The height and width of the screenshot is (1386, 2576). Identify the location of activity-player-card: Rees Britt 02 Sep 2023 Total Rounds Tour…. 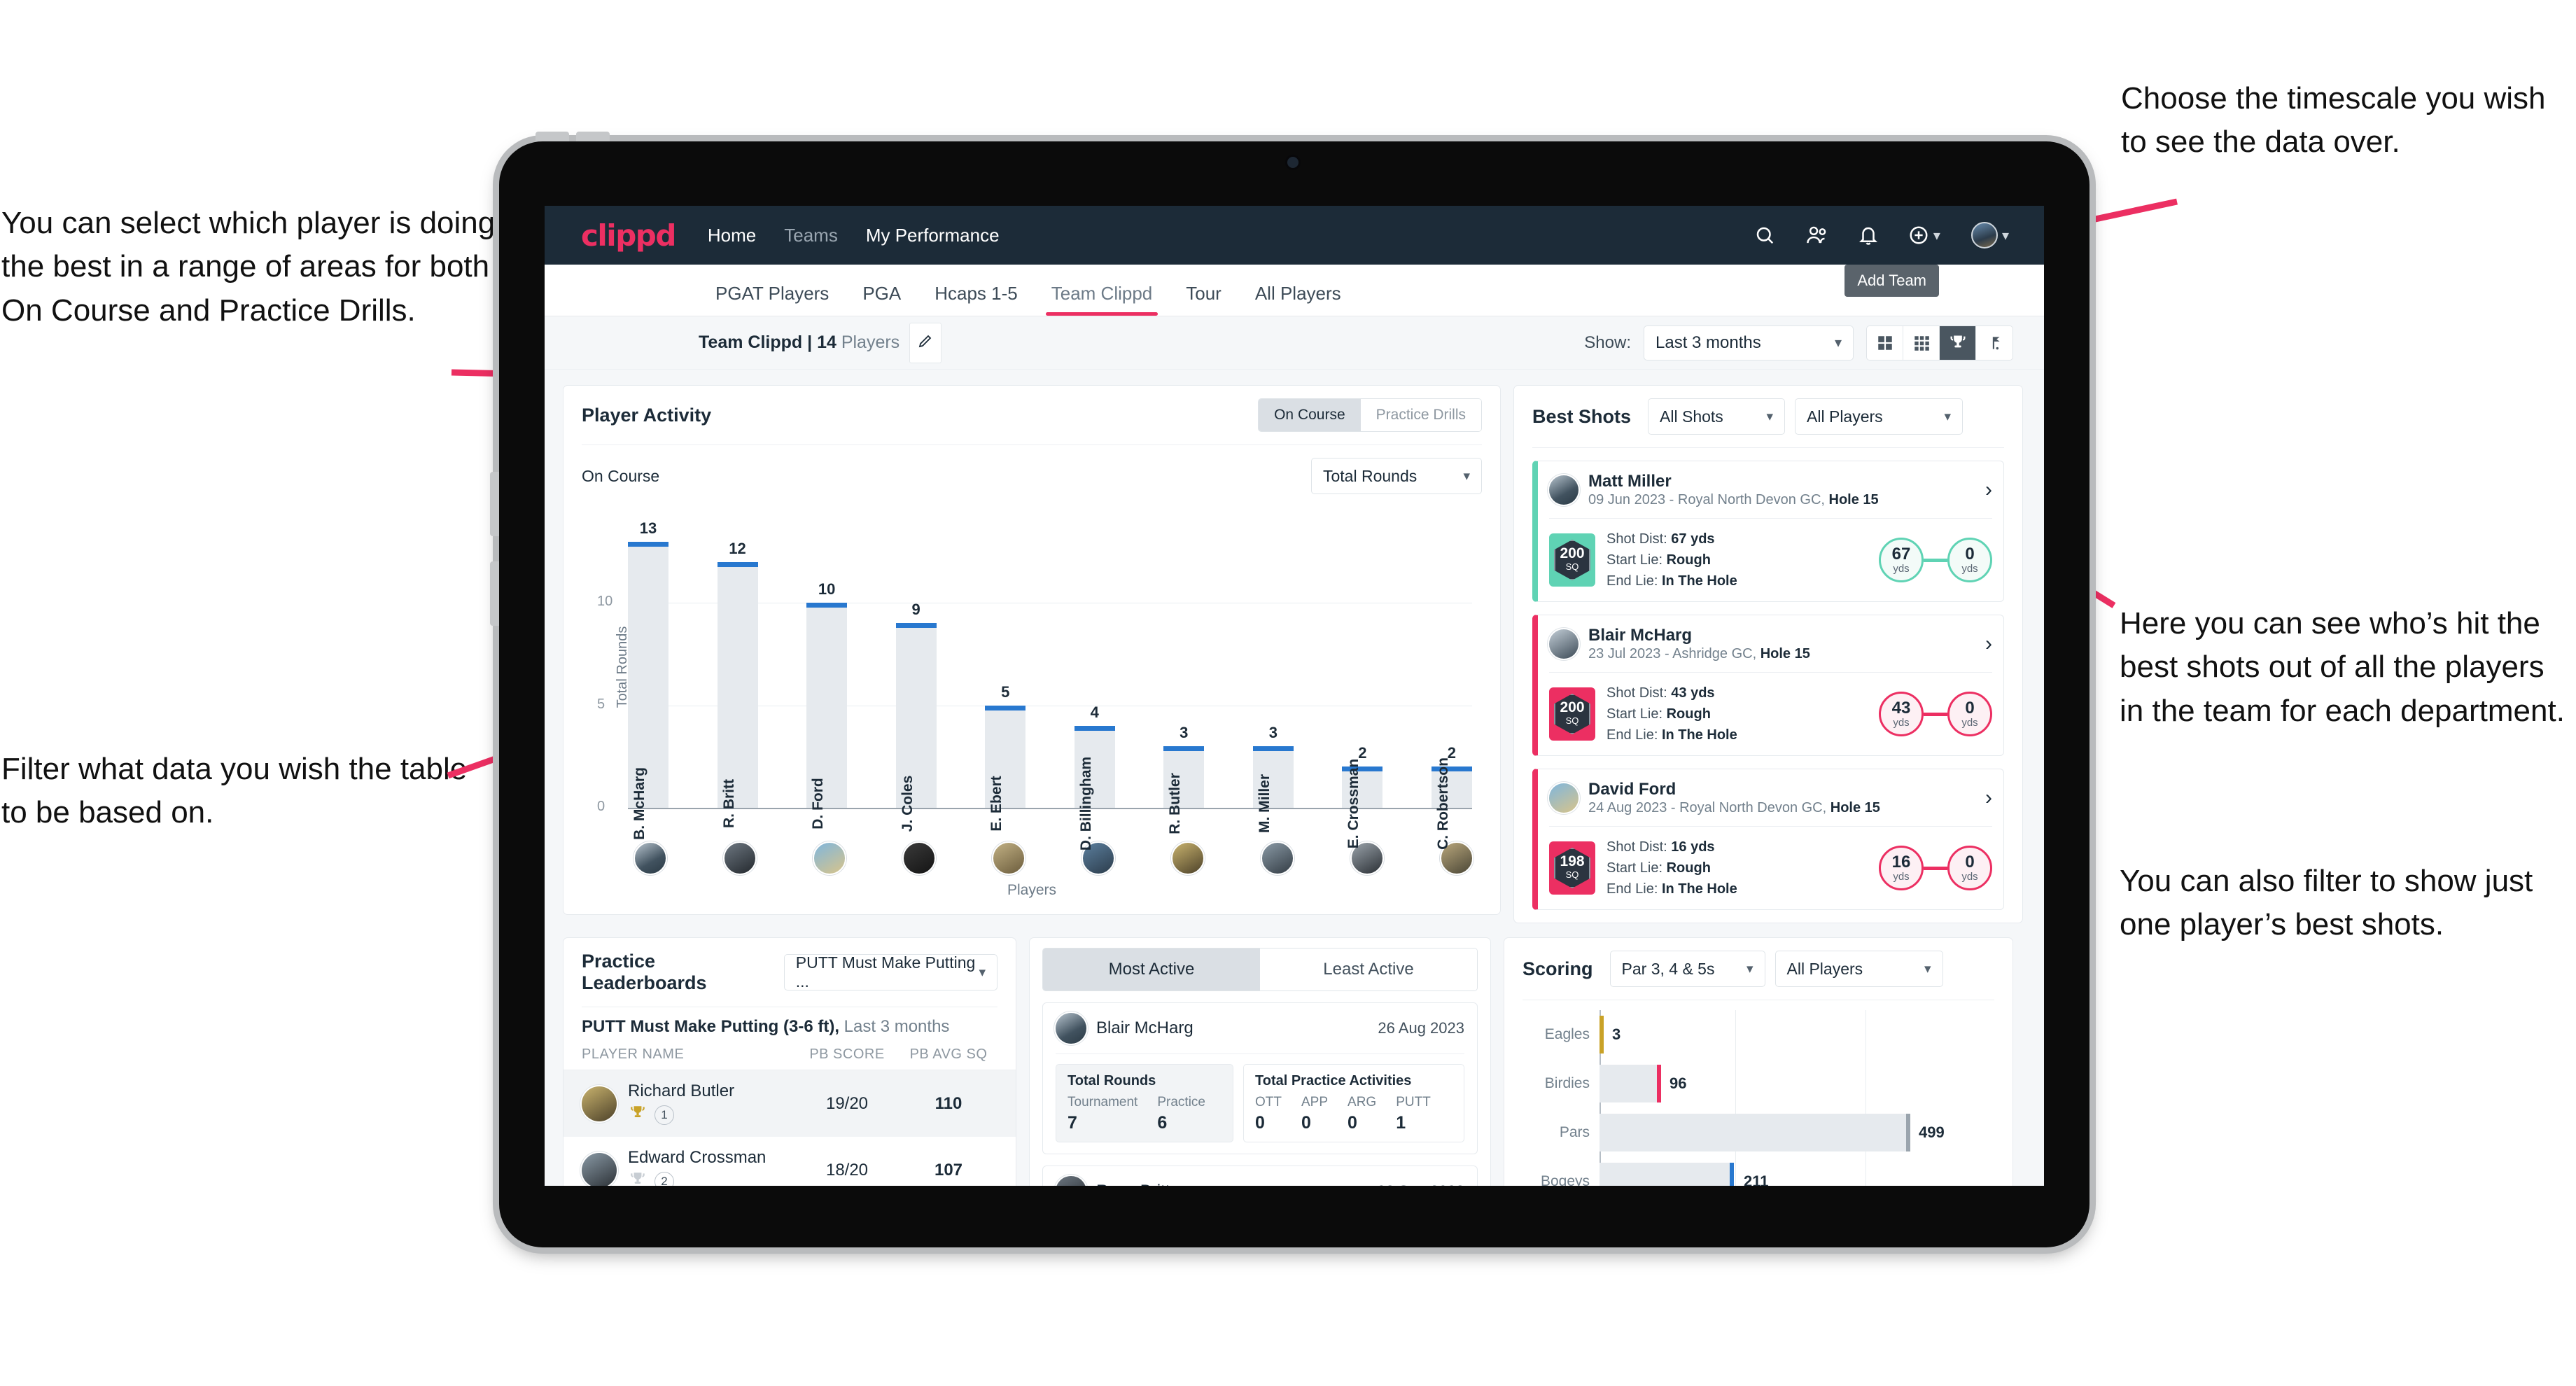
(1260, 1176).